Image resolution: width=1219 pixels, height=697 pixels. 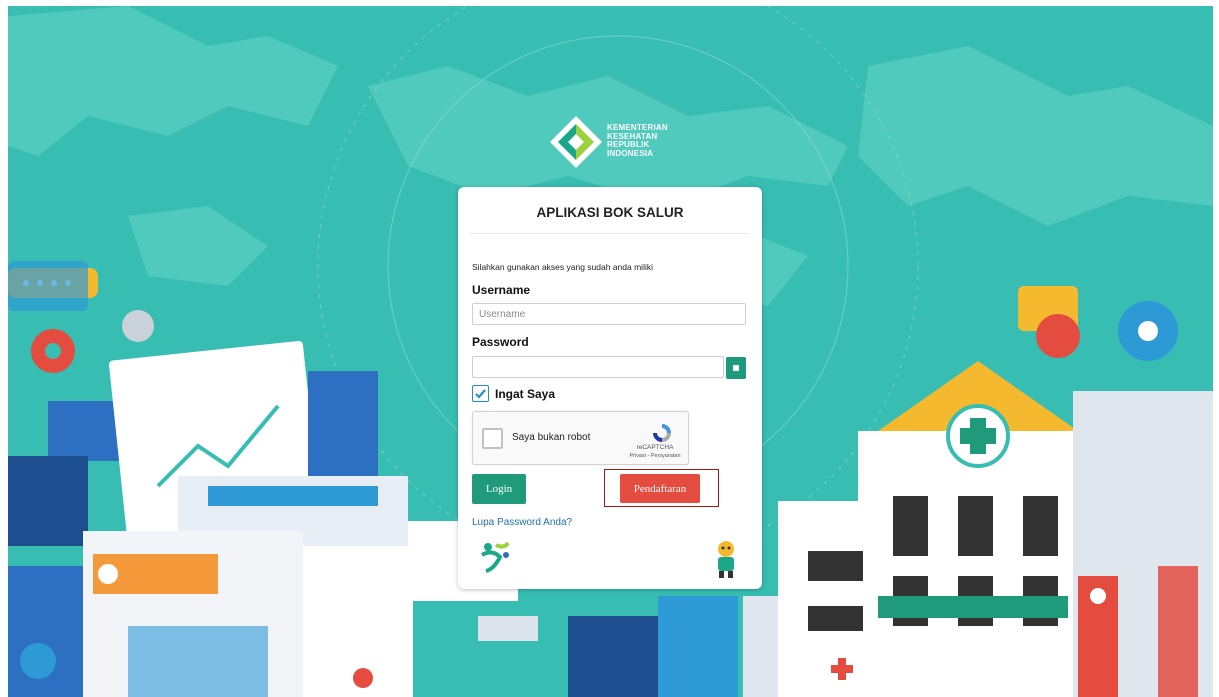 I want to click on username-input, so click(x=609, y=314).